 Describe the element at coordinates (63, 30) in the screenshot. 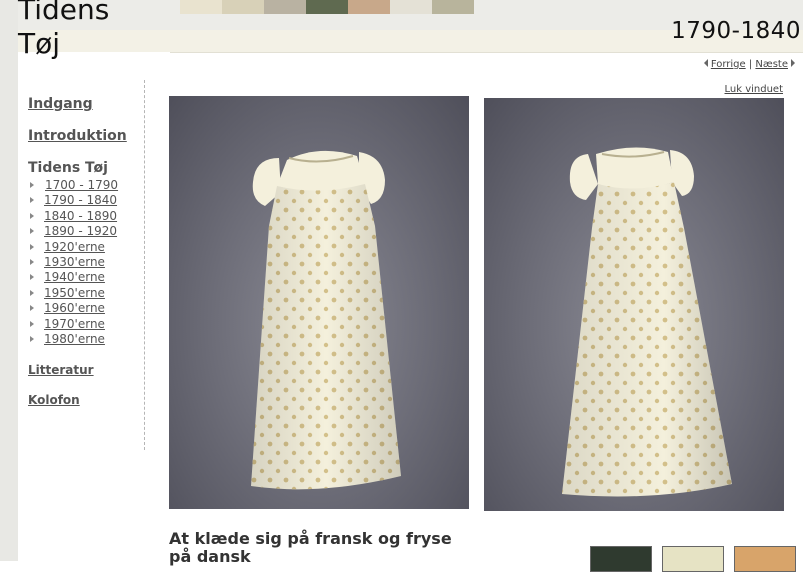

I see `site-title: Tidens Tøj` at that location.